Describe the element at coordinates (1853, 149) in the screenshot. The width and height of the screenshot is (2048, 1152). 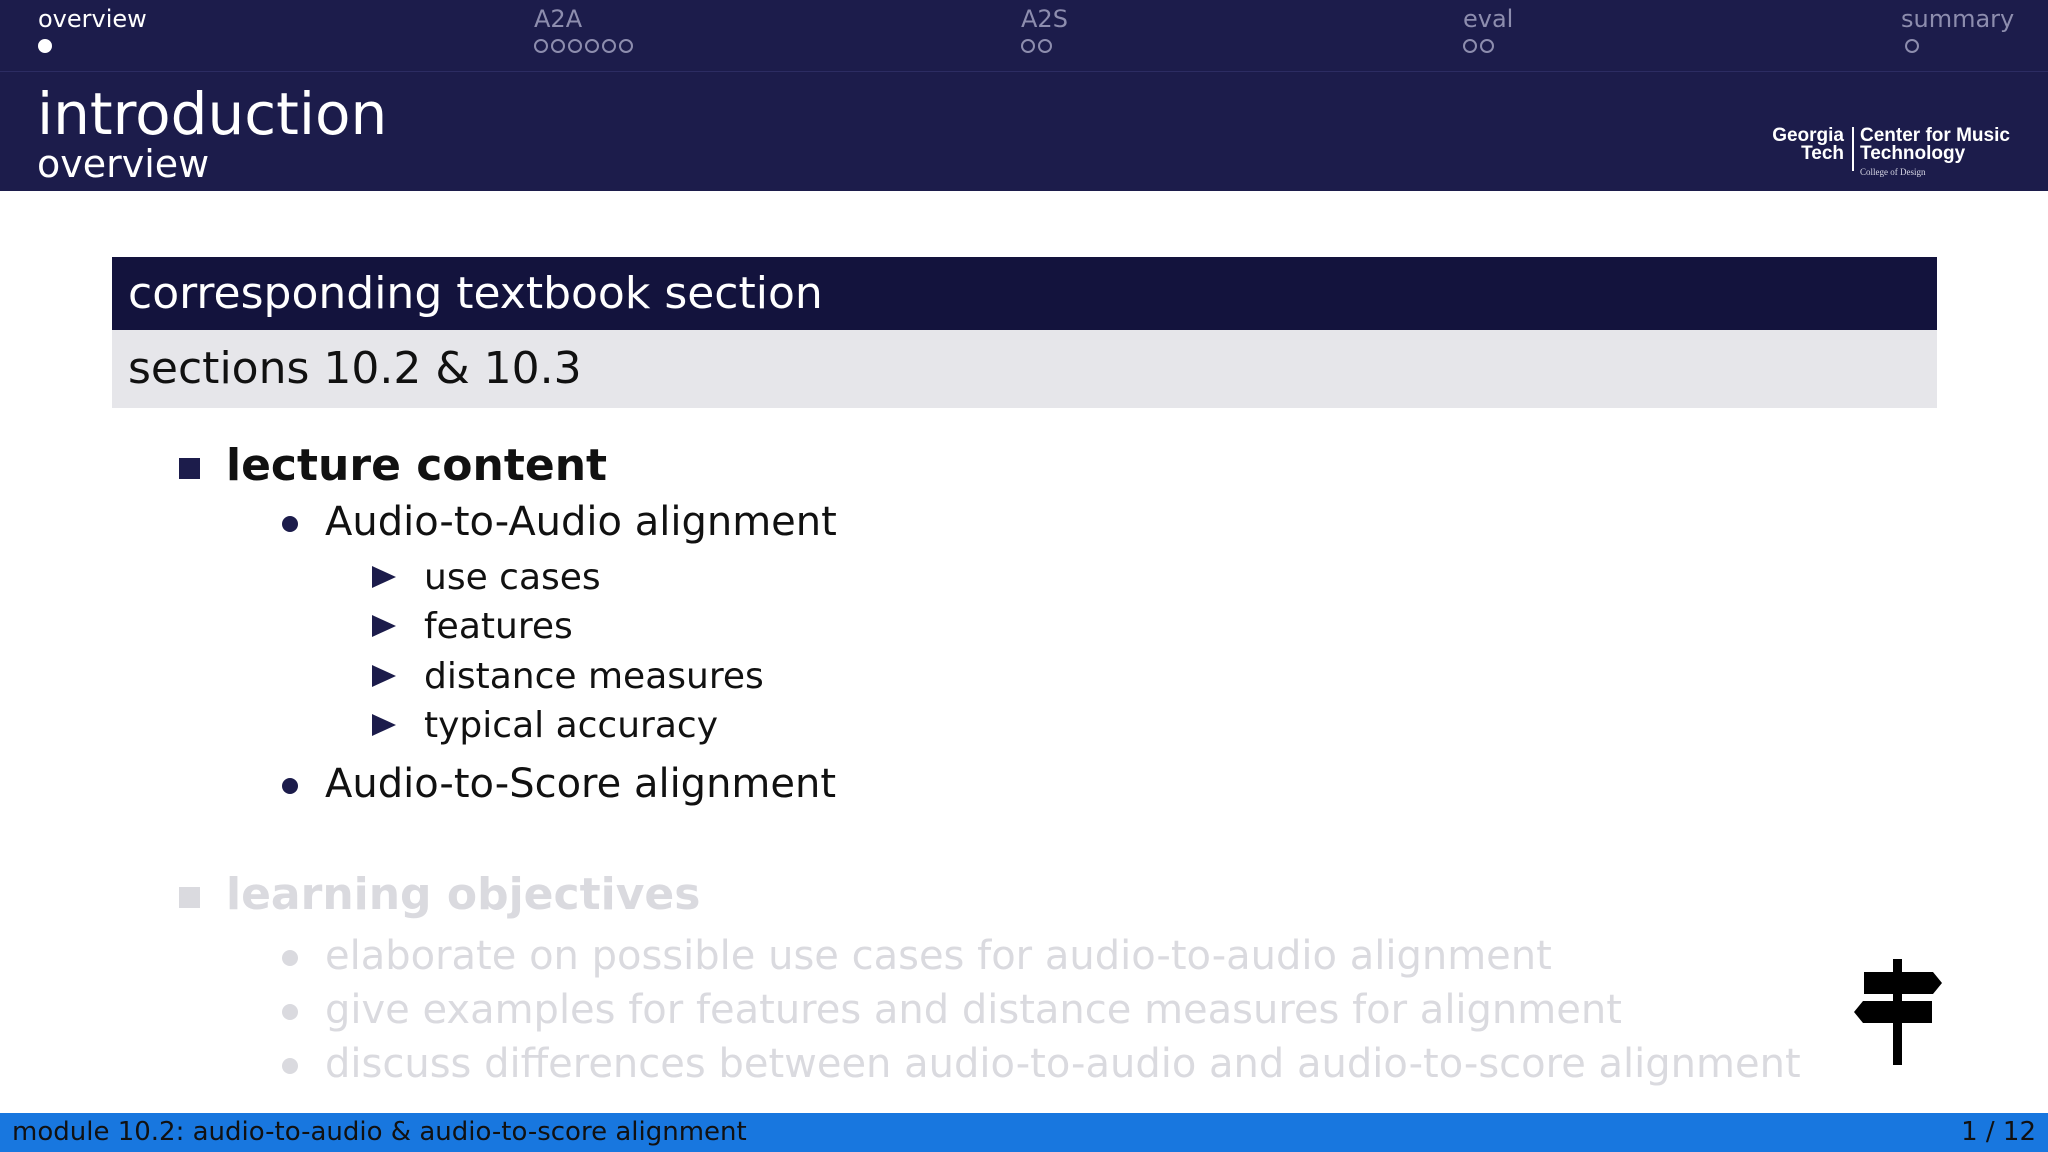
I see `logo-separator` at that location.